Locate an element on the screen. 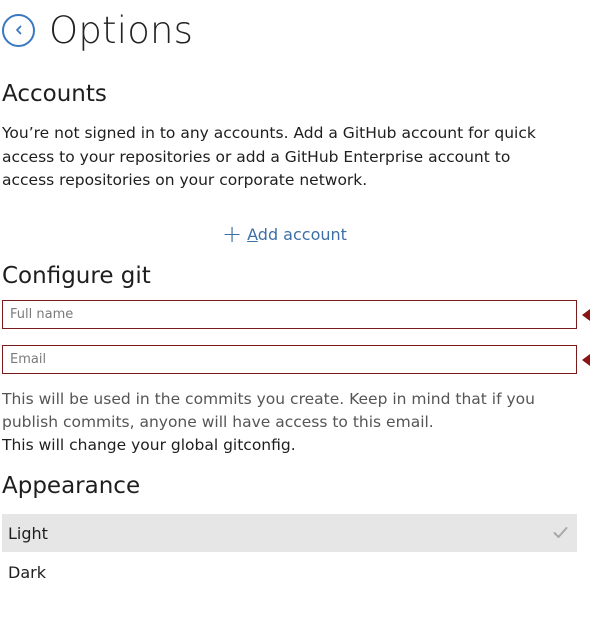 The image size is (590, 620). page-header: Options is located at coordinates (97, 30).